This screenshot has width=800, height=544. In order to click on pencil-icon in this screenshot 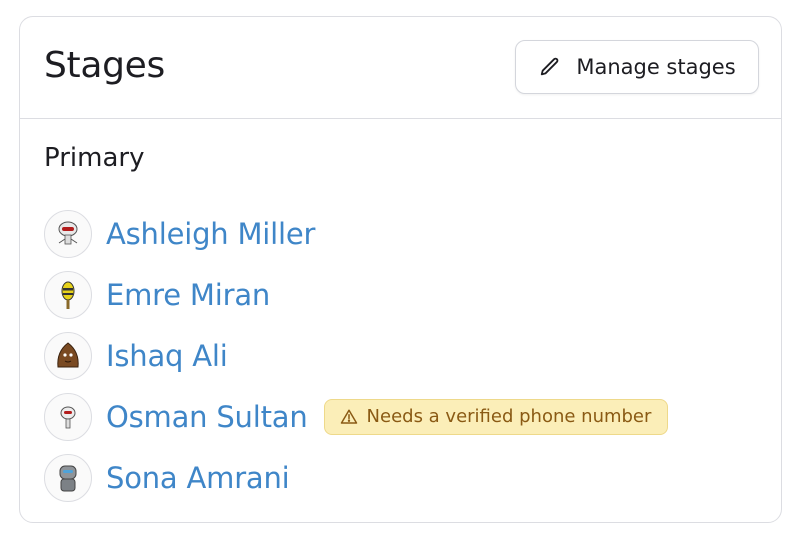, I will do `click(550, 67)`.